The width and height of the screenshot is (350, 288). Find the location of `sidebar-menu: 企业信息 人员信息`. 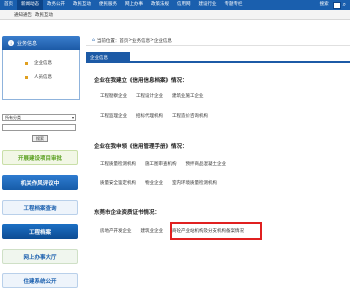

sidebar-menu: 企业信息 人员信息 is located at coordinates (41, 75).